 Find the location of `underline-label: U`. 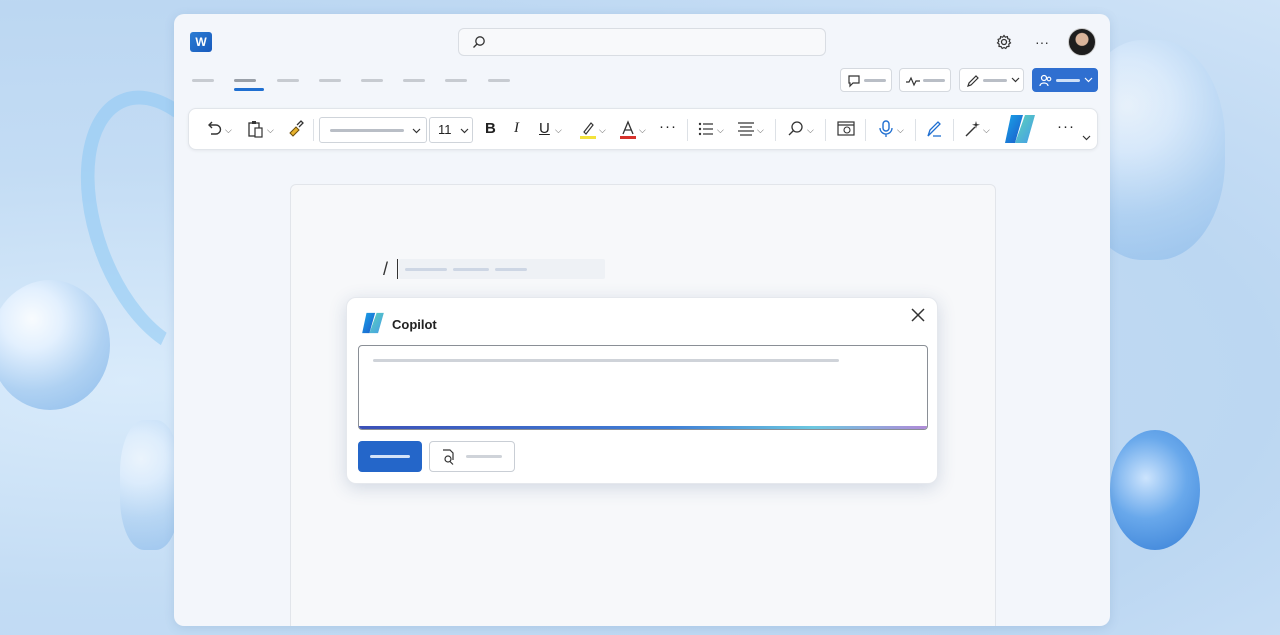

underline-label: U is located at coordinates (544, 128).